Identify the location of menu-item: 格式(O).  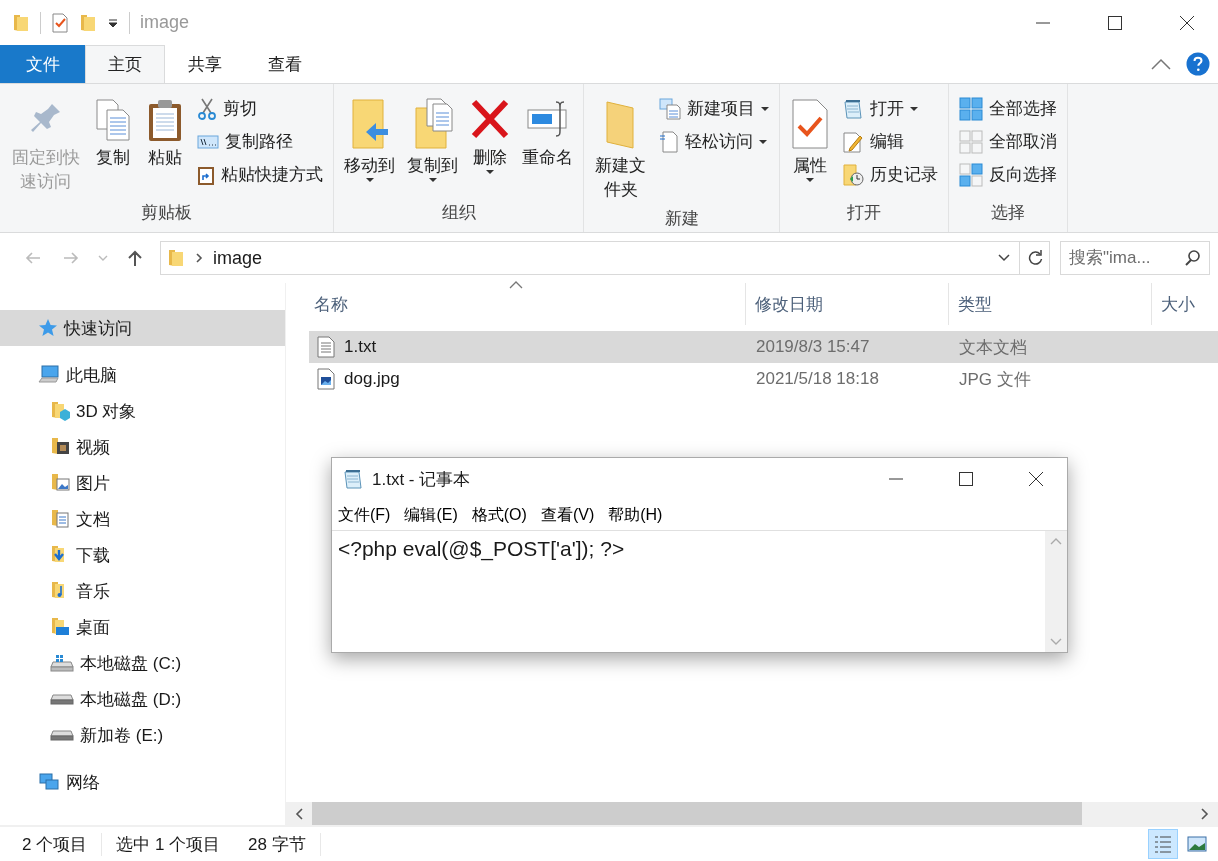
(499, 515).